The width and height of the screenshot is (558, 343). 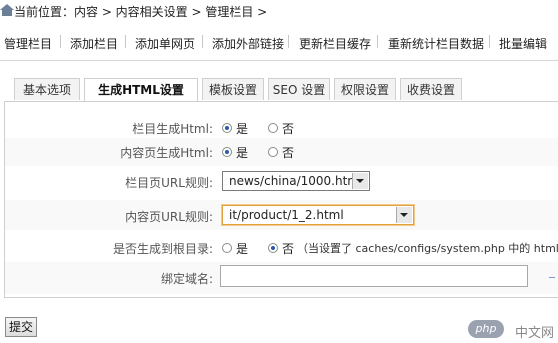 What do you see at coordinates (141, 12) in the screenshot?
I see `breadcrumb-text: 当前位置：内容 > 内容相关设置 > 管理栏目 >` at bounding box center [141, 12].